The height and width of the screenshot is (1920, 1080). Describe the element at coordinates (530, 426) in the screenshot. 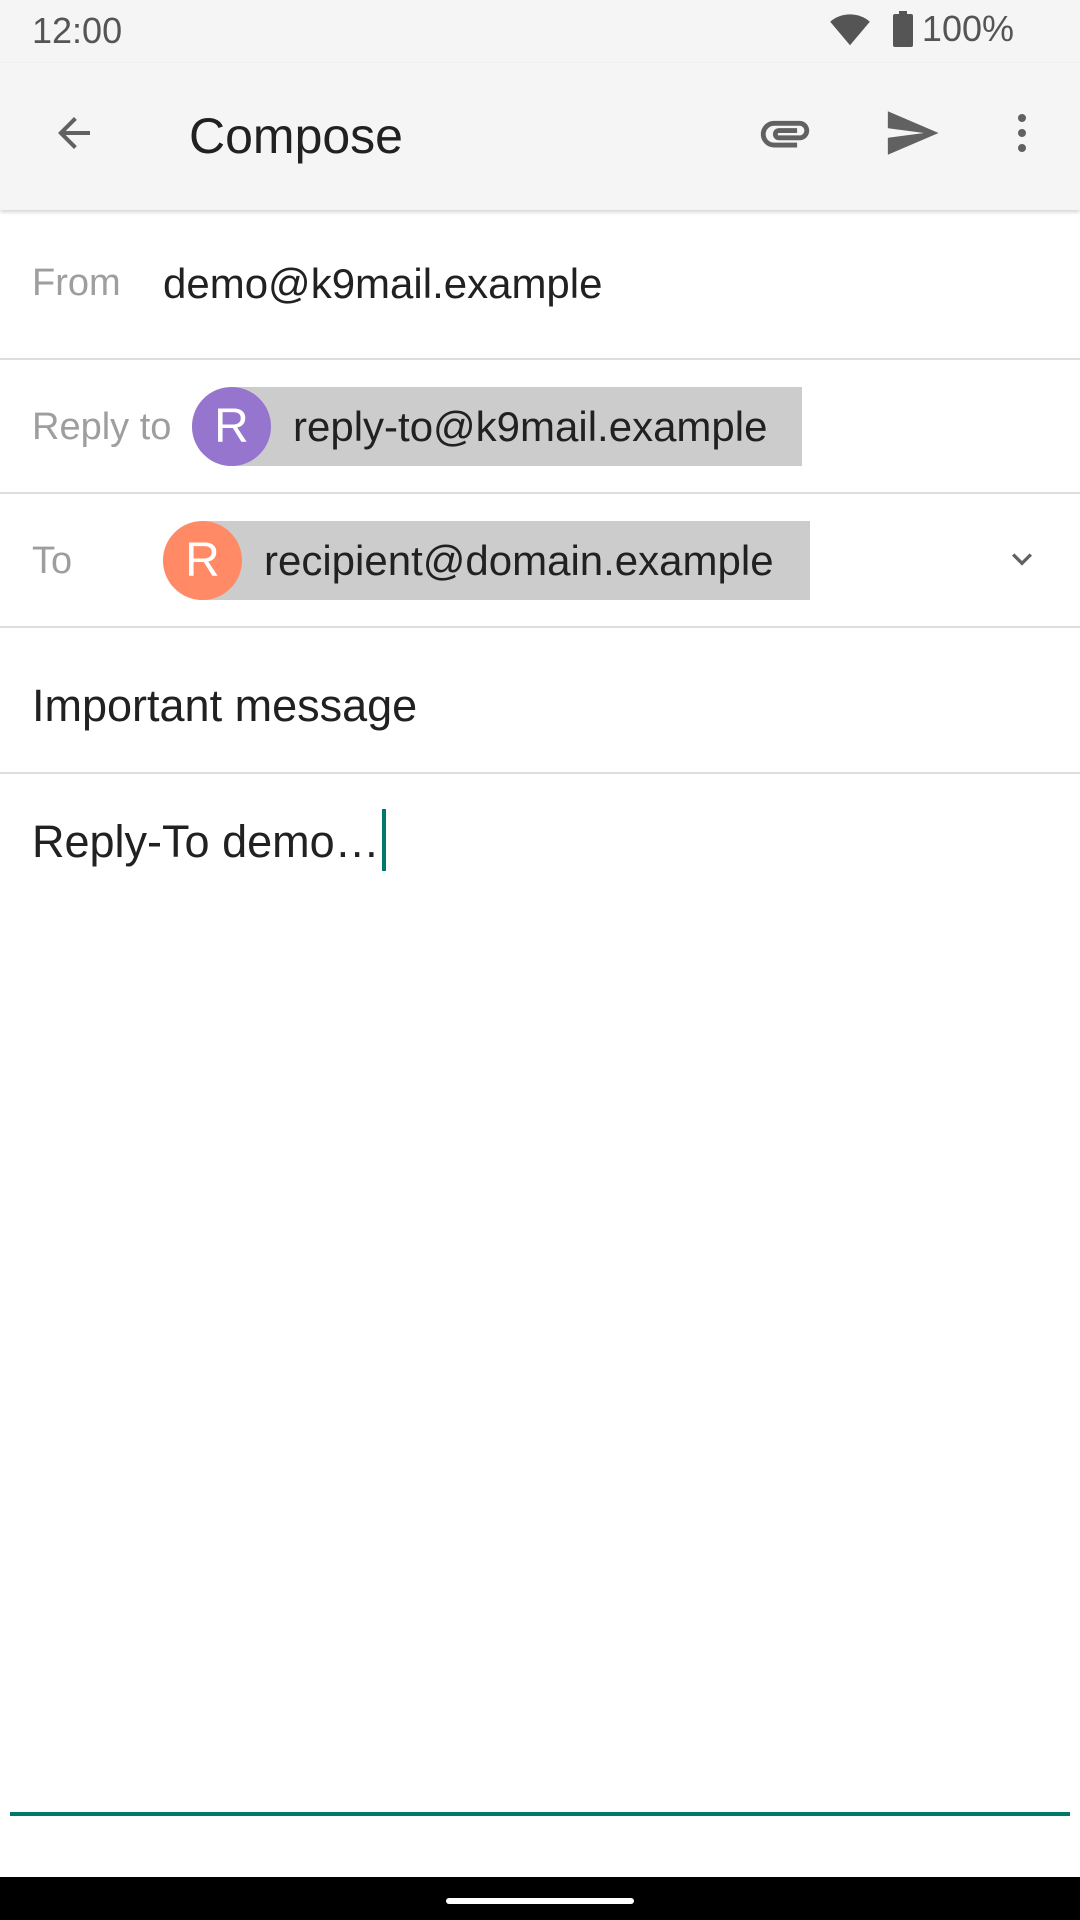

I see `reply-to-address: reply-to@k9mail.example` at that location.